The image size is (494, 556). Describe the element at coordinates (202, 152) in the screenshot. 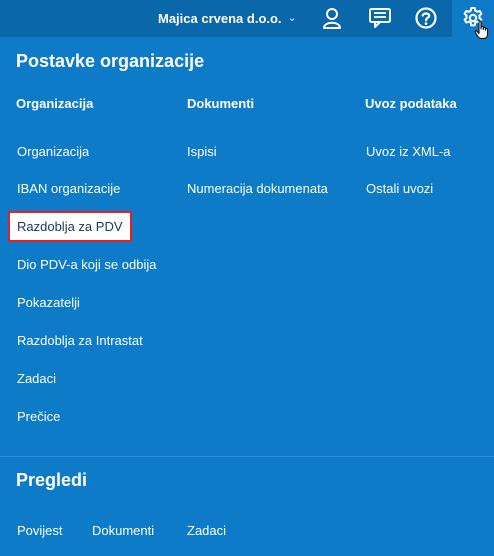

I see `link-ispisi: Ispisi` at that location.